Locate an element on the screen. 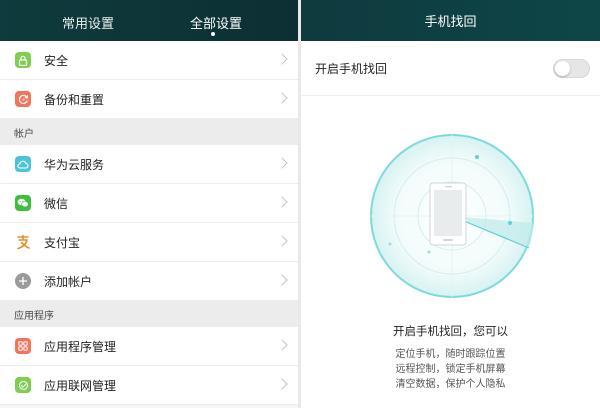  phone-icon is located at coordinates (448, 214).